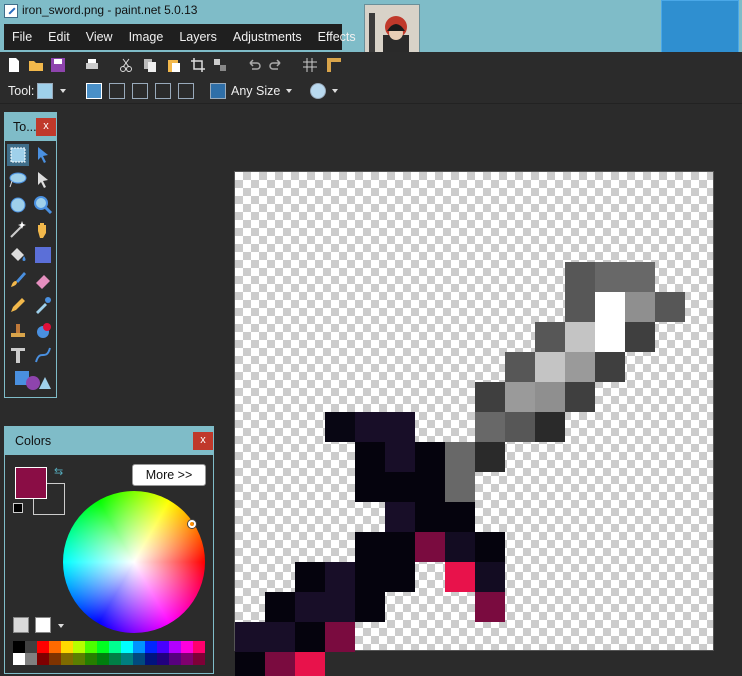  I want to click on text-icon, so click(18, 355).